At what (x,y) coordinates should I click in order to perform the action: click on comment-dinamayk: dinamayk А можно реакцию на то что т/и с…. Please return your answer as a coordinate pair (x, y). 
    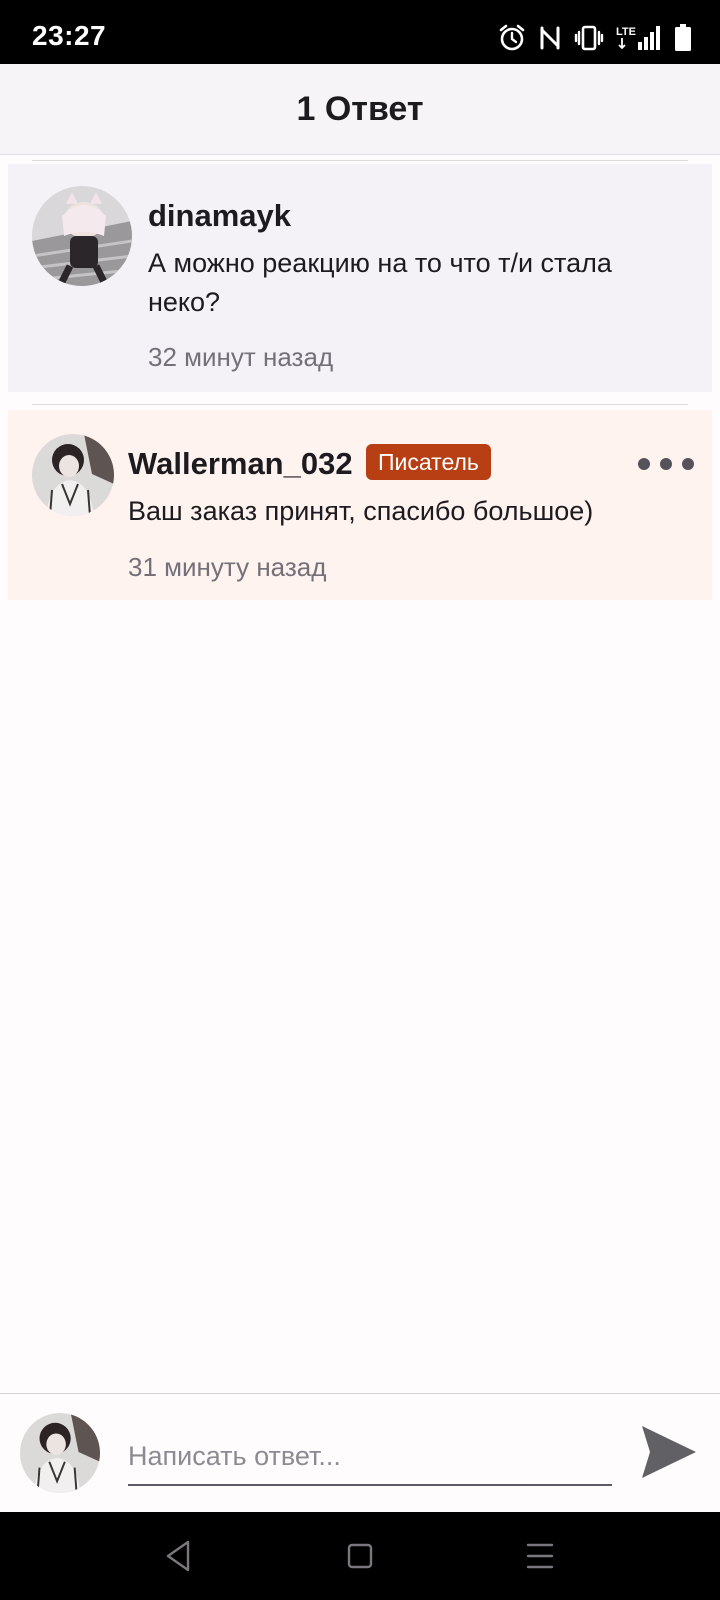
    Looking at the image, I should click on (360, 278).